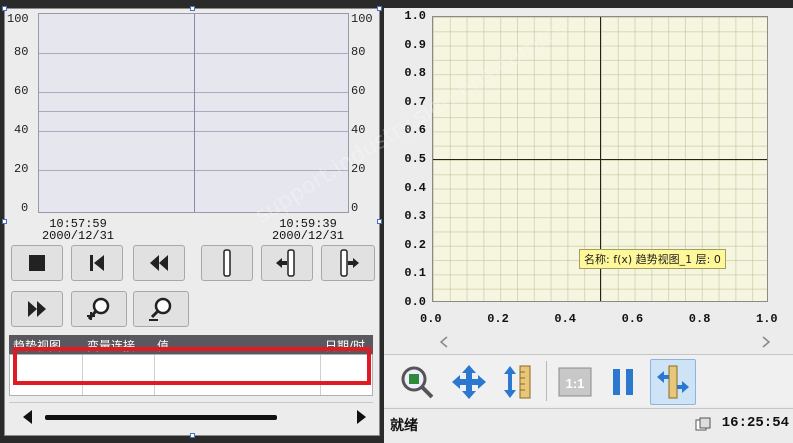 The image size is (793, 443). Describe the element at coordinates (21, 169) in the screenshot. I see `y-tick-left: 20` at that location.